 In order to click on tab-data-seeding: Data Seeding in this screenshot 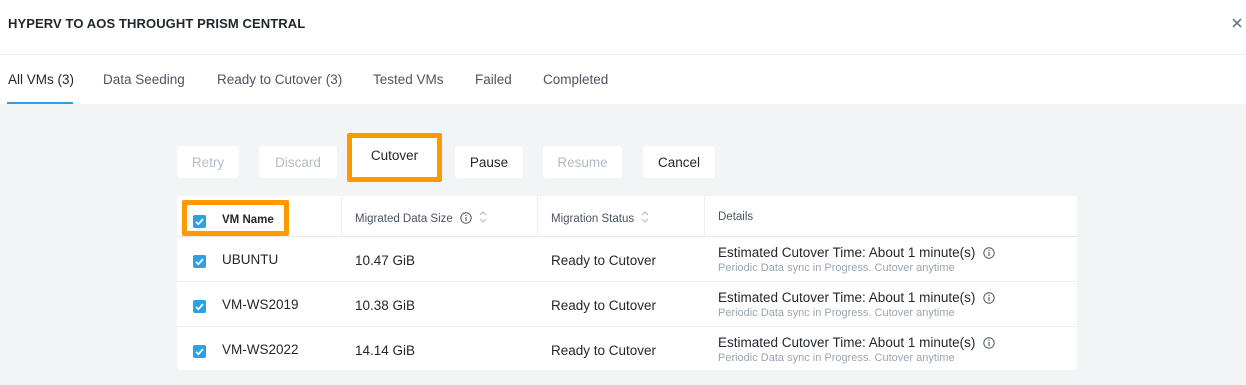, I will do `click(144, 79)`.